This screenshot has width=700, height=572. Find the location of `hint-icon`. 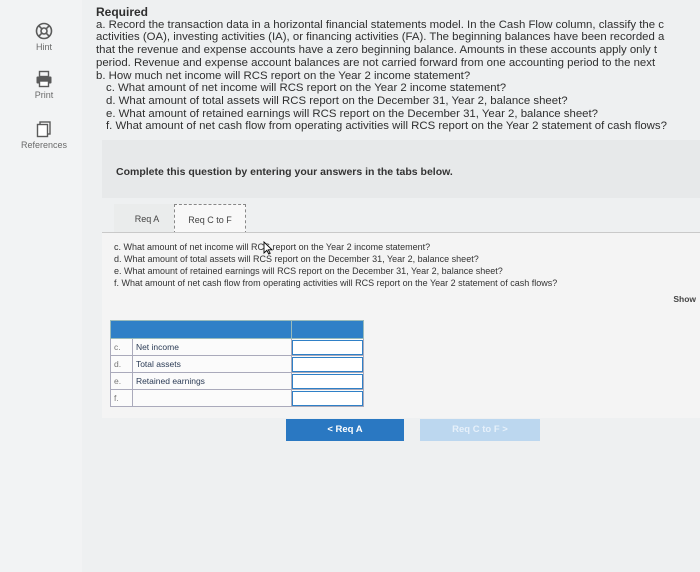

hint-icon is located at coordinates (44, 31).